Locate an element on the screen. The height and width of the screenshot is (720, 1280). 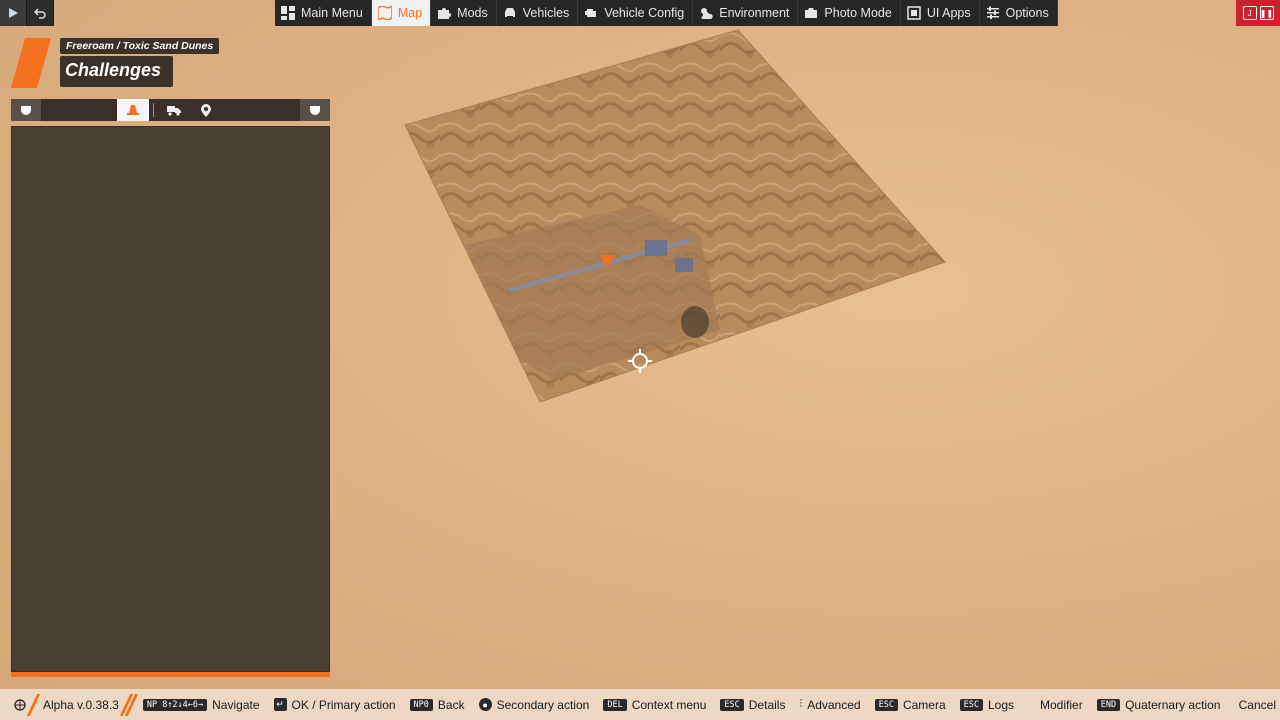
hint-label: Advanced is located at coordinates (834, 704).